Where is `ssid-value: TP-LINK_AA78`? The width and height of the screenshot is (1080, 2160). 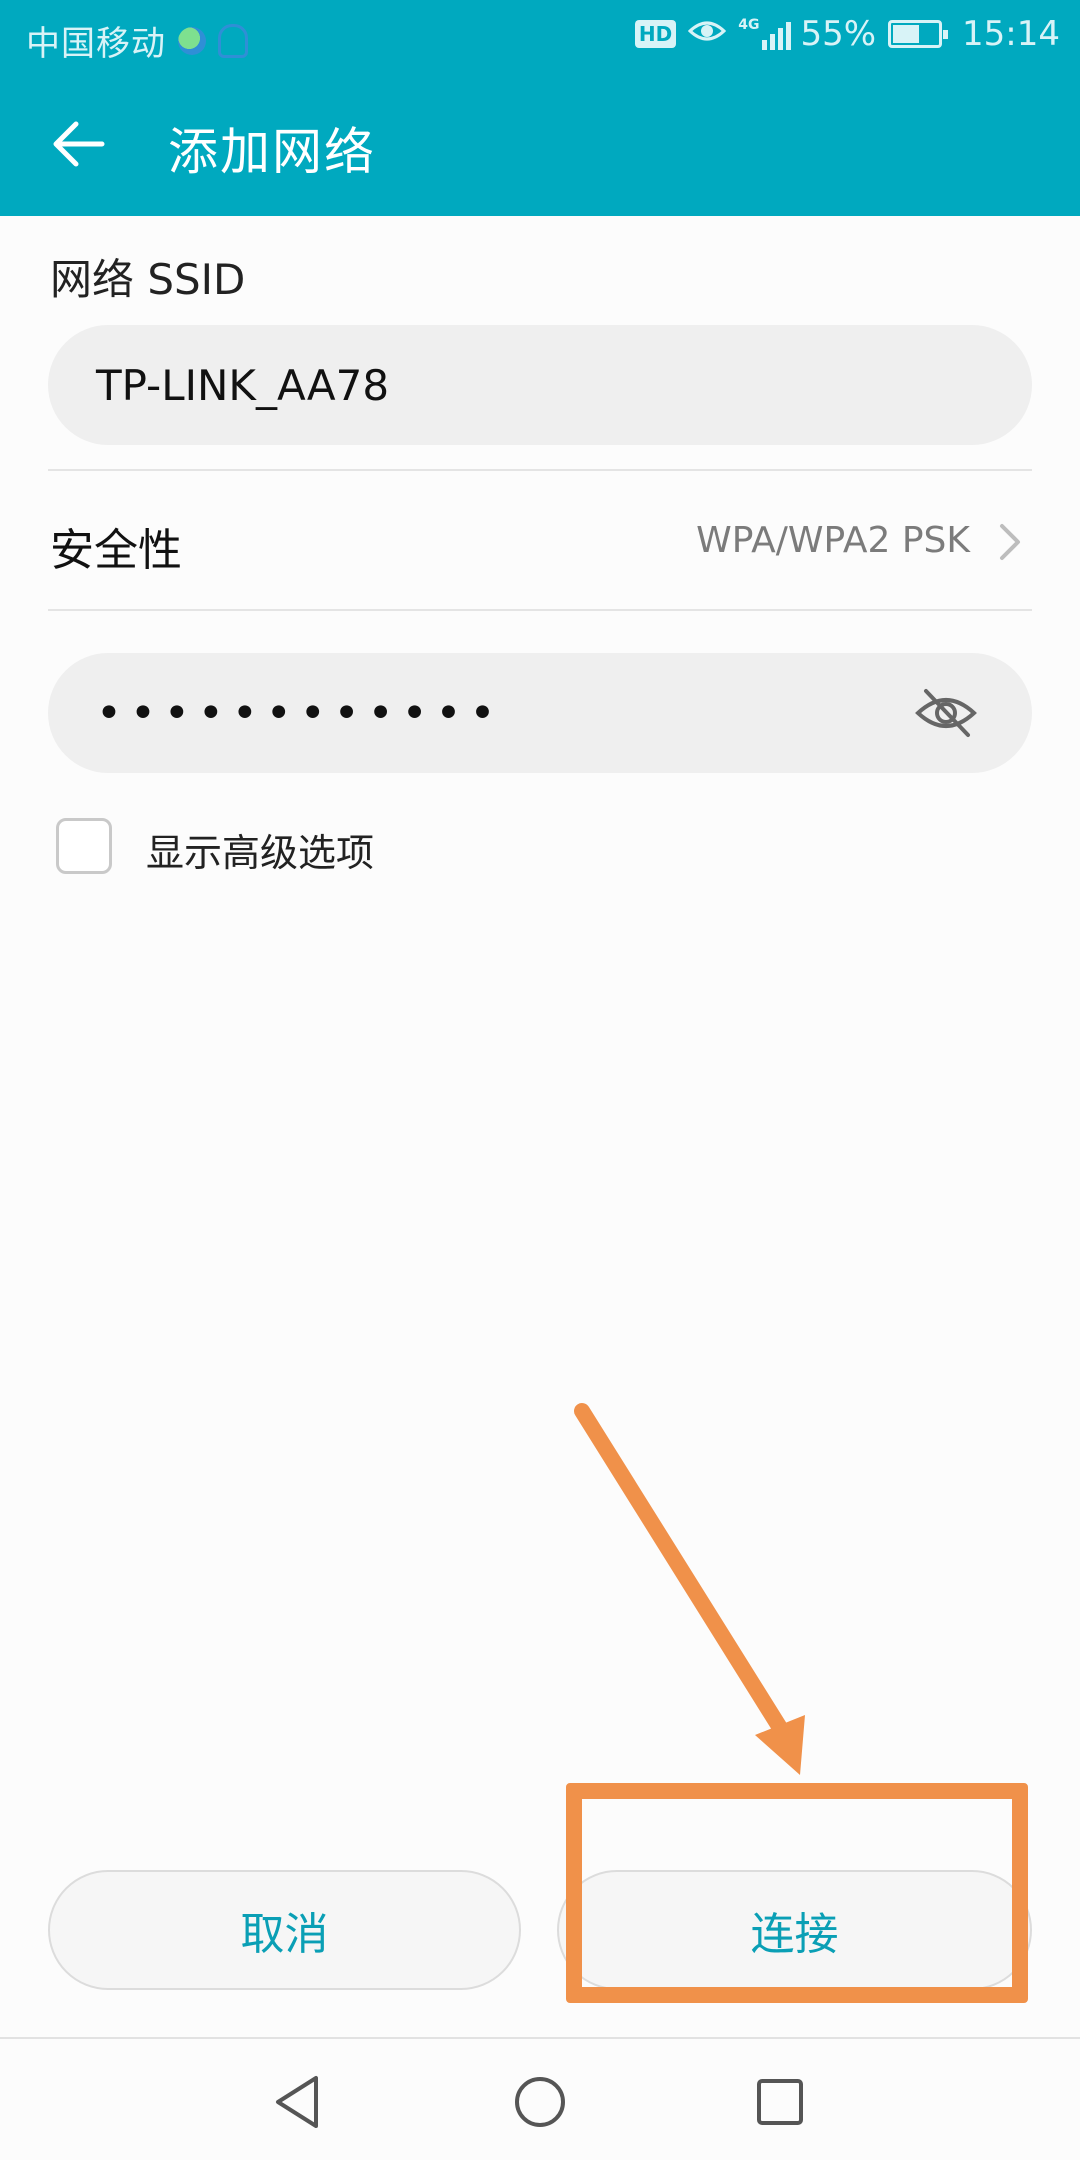 ssid-value: TP-LINK_AA78 is located at coordinates (243, 385).